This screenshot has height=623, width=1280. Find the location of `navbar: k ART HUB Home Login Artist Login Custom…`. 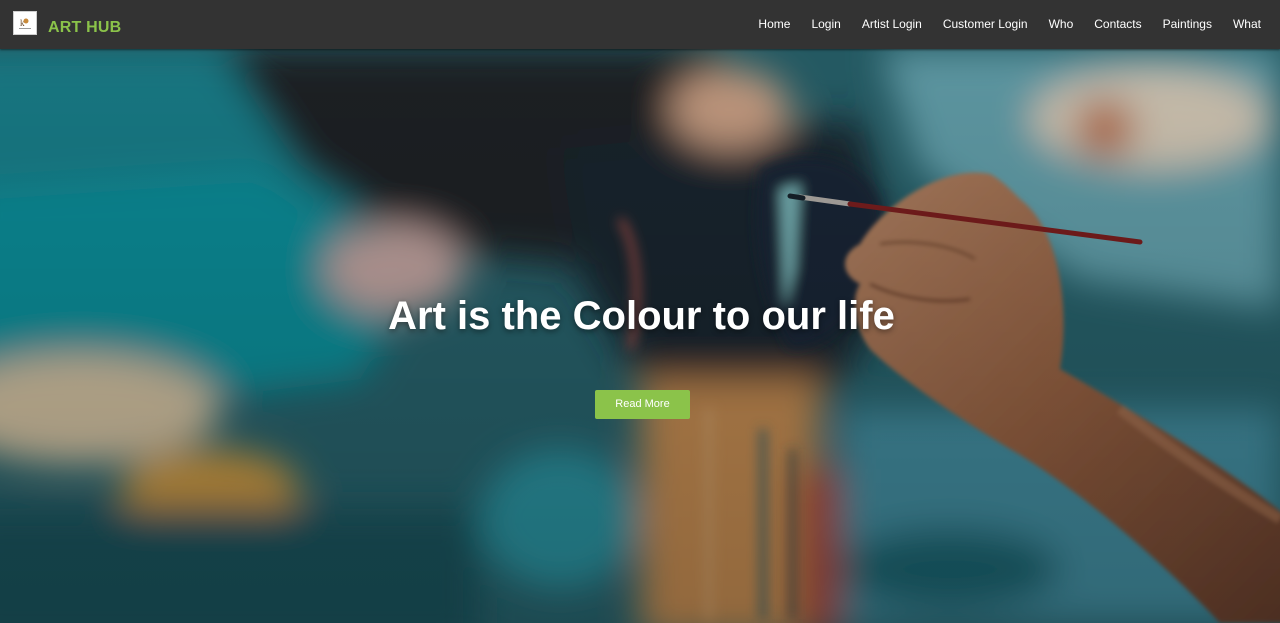

navbar: k ART HUB Home Login Artist Login Custom… is located at coordinates (640, 24).